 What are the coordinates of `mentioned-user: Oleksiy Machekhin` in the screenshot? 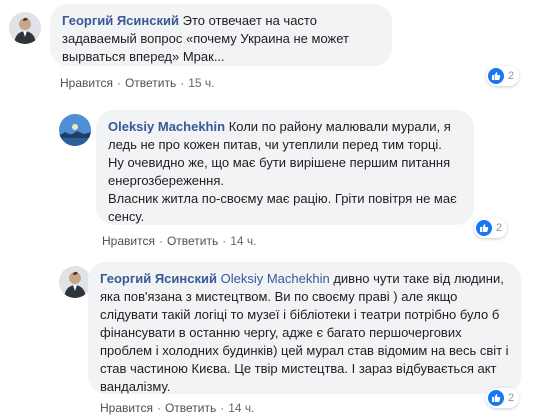 It's located at (275, 278).